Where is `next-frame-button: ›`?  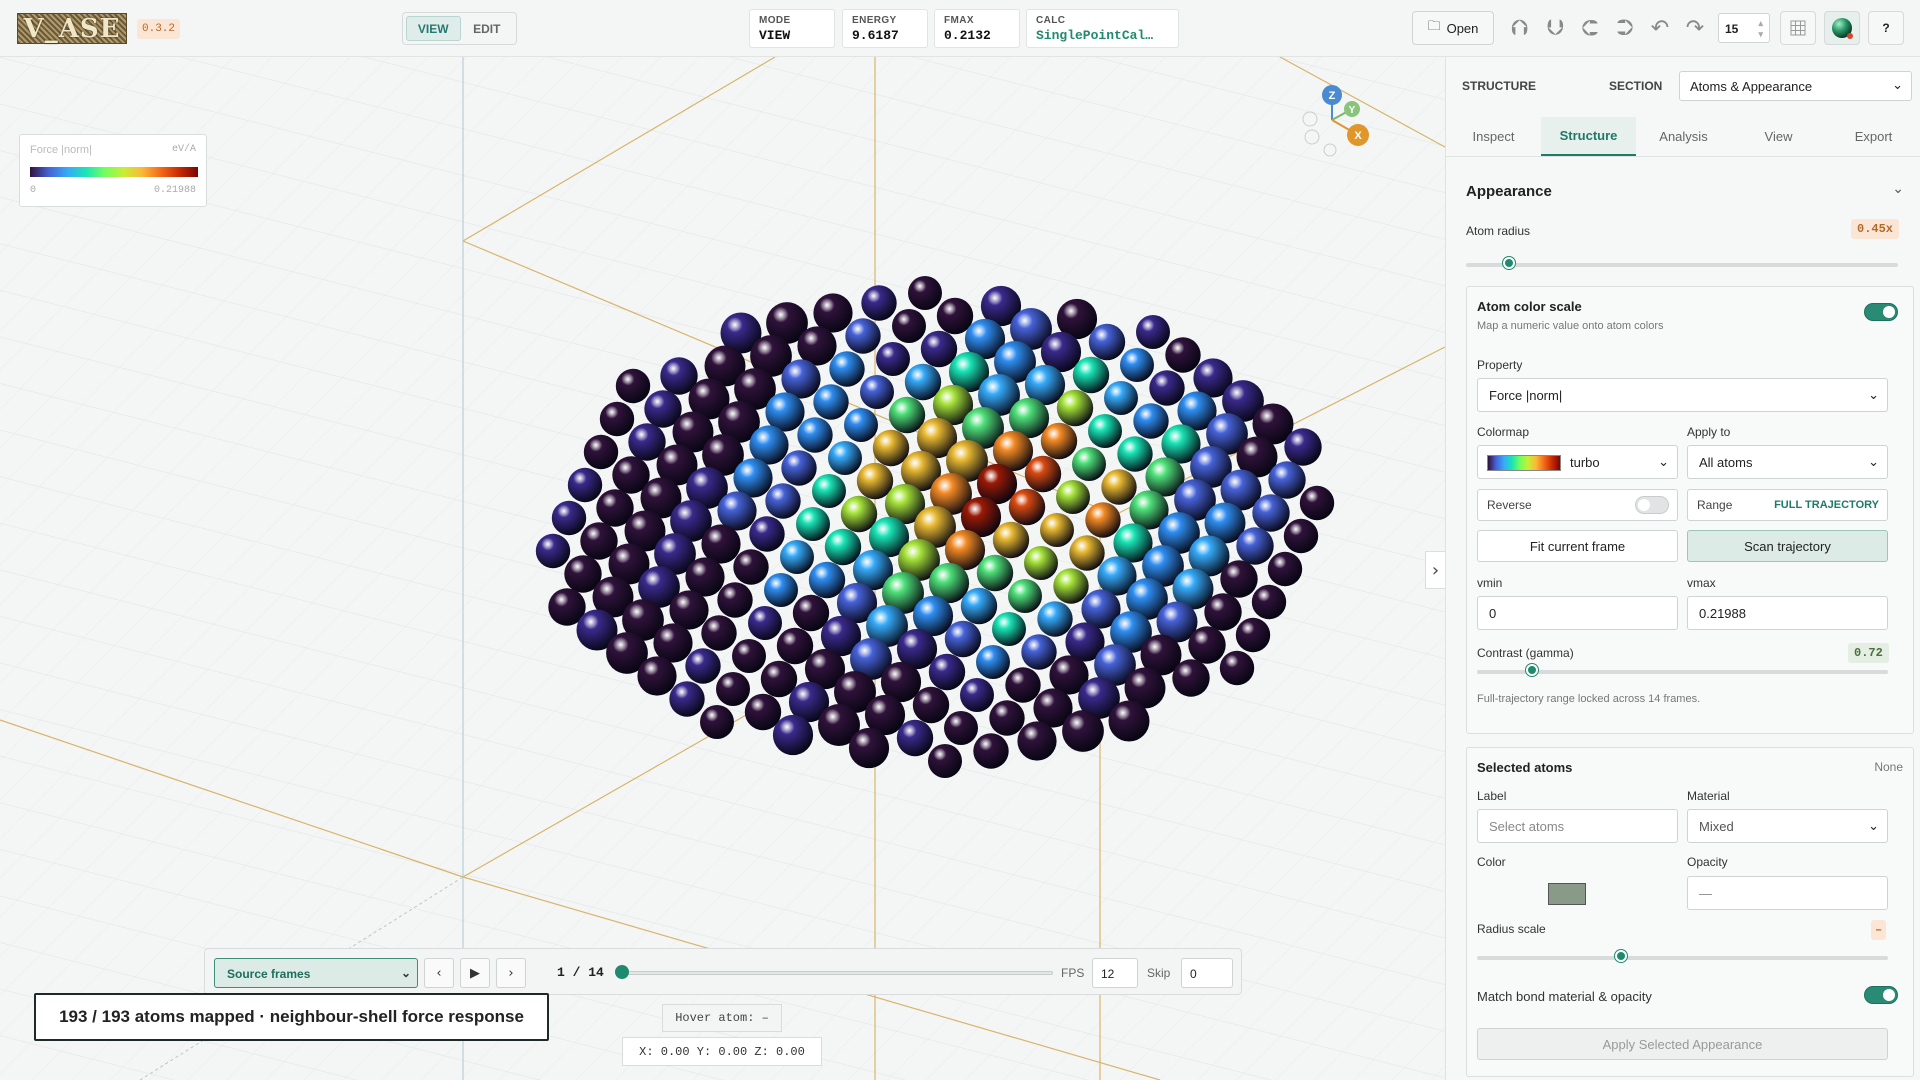 next-frame-button: › is located at coordinates (511, 973).